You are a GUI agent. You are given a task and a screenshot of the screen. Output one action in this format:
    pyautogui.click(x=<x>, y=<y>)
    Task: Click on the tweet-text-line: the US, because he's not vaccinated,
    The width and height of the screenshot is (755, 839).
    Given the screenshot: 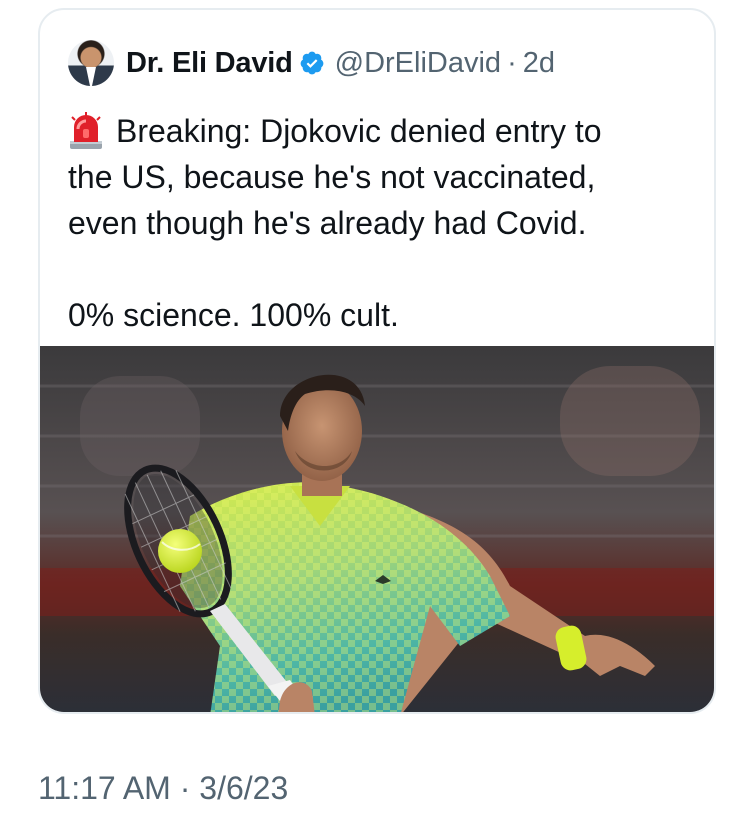 What is the action you would take?
    pyautogui.click(x=332, y=177)
    